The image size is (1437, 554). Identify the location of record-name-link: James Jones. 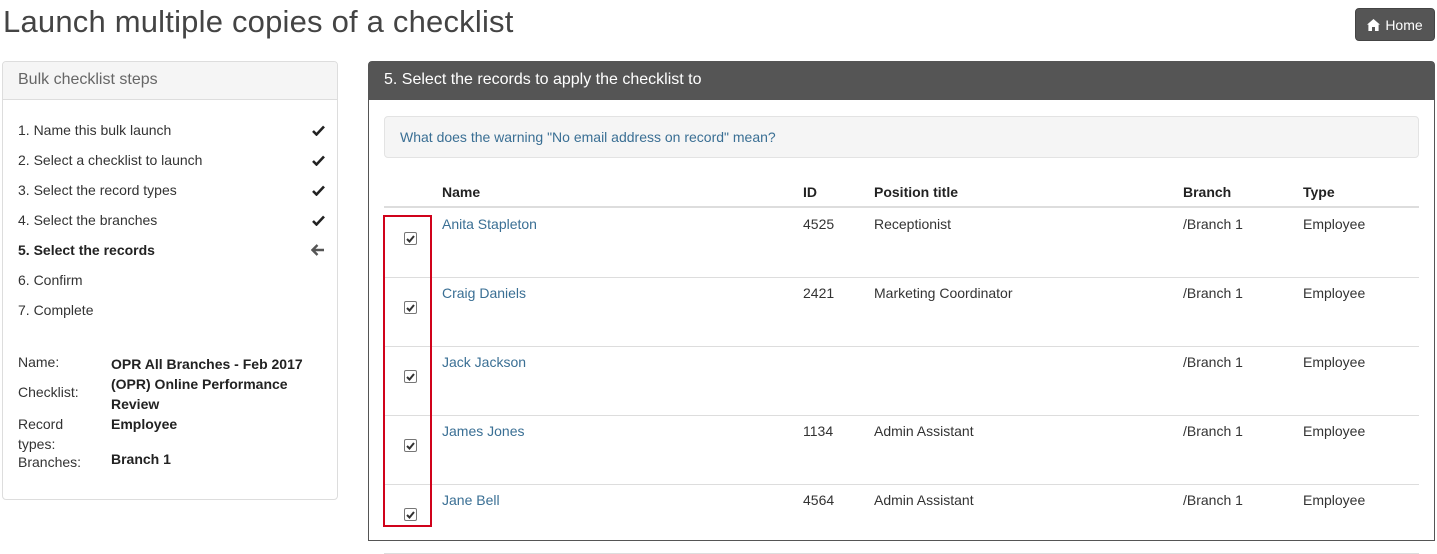
(483, 431).